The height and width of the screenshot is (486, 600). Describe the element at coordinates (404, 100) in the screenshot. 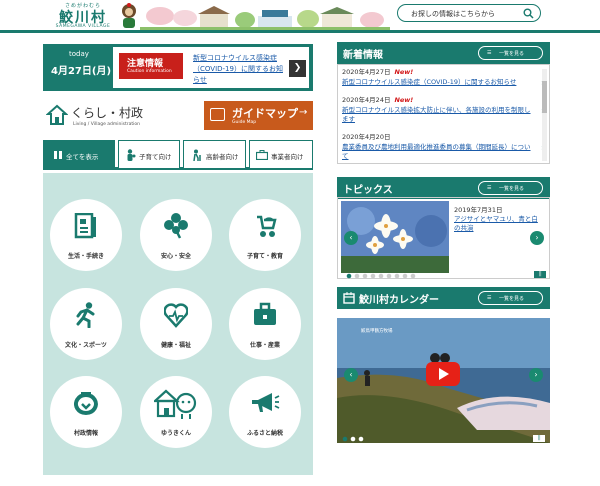

I see `new-badge: New!` at that location.